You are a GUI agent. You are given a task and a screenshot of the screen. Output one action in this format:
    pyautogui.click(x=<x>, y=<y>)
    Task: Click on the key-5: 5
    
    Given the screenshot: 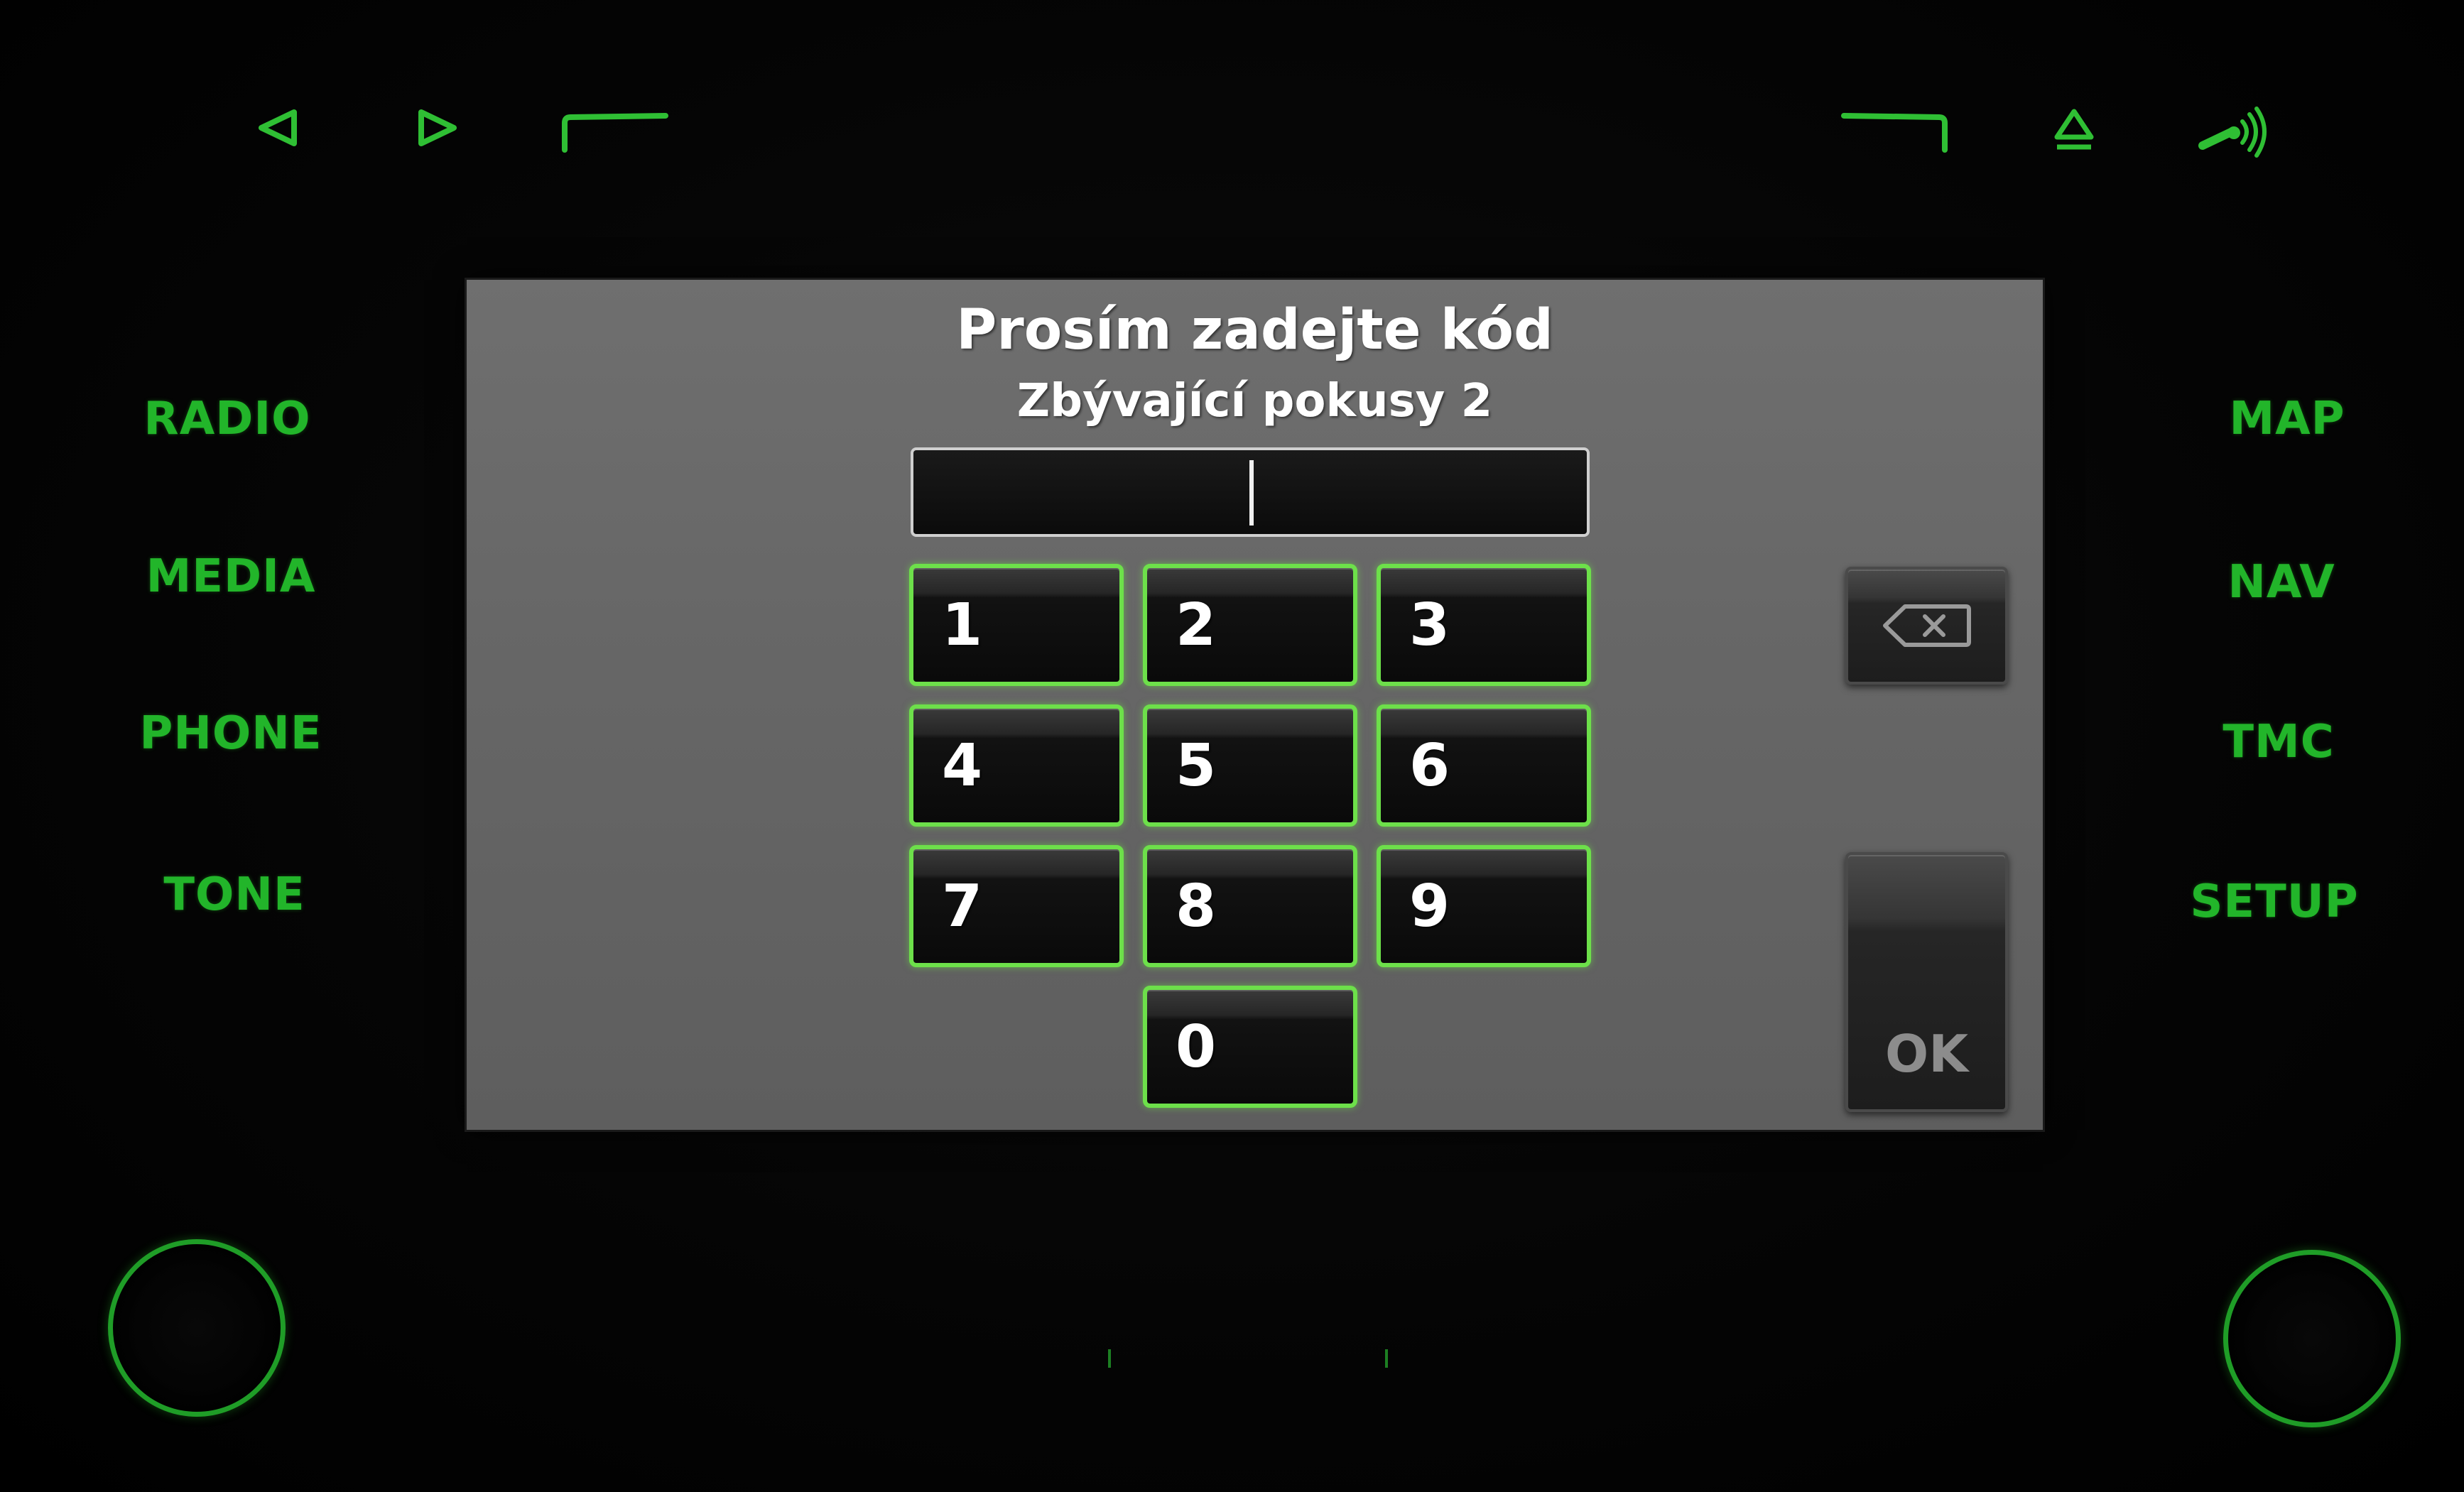 What is the action you would take?
    pyautogui.click(x=1250, y=765)
    